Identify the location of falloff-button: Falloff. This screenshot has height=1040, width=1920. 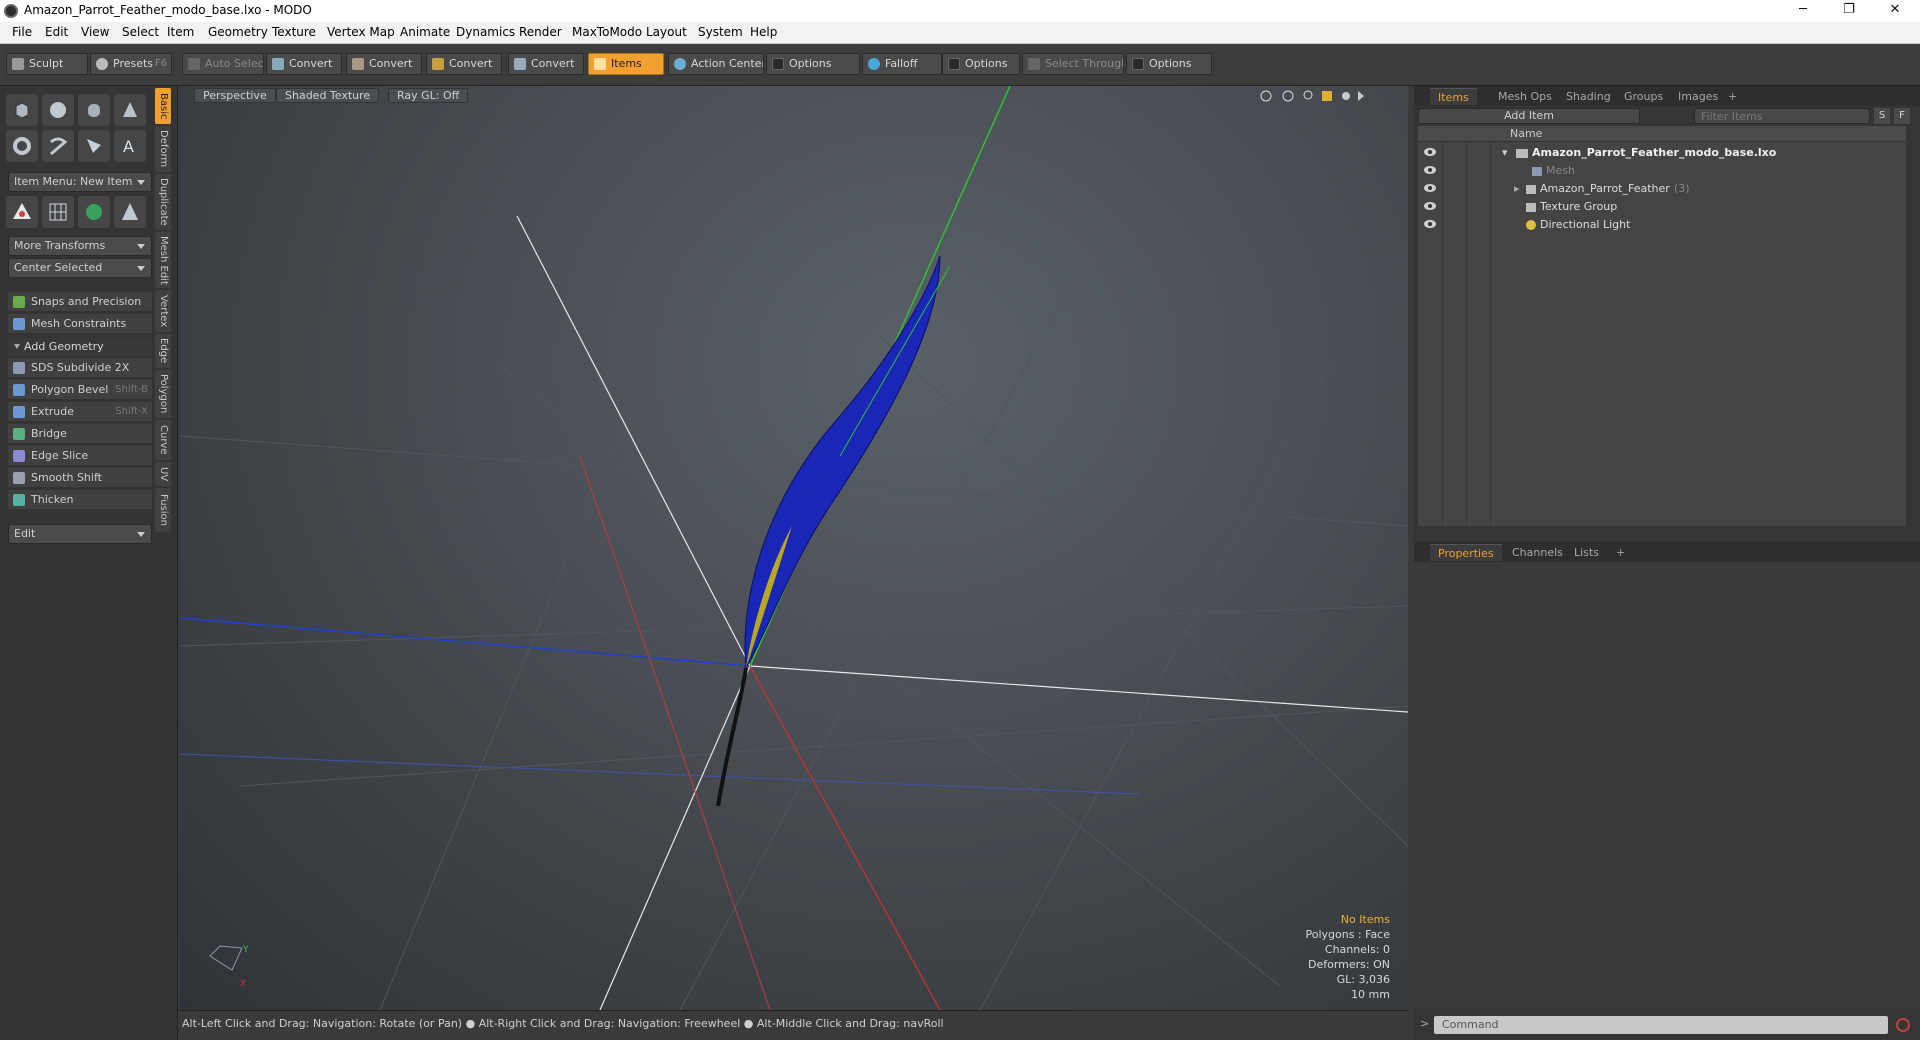
(902, 64).